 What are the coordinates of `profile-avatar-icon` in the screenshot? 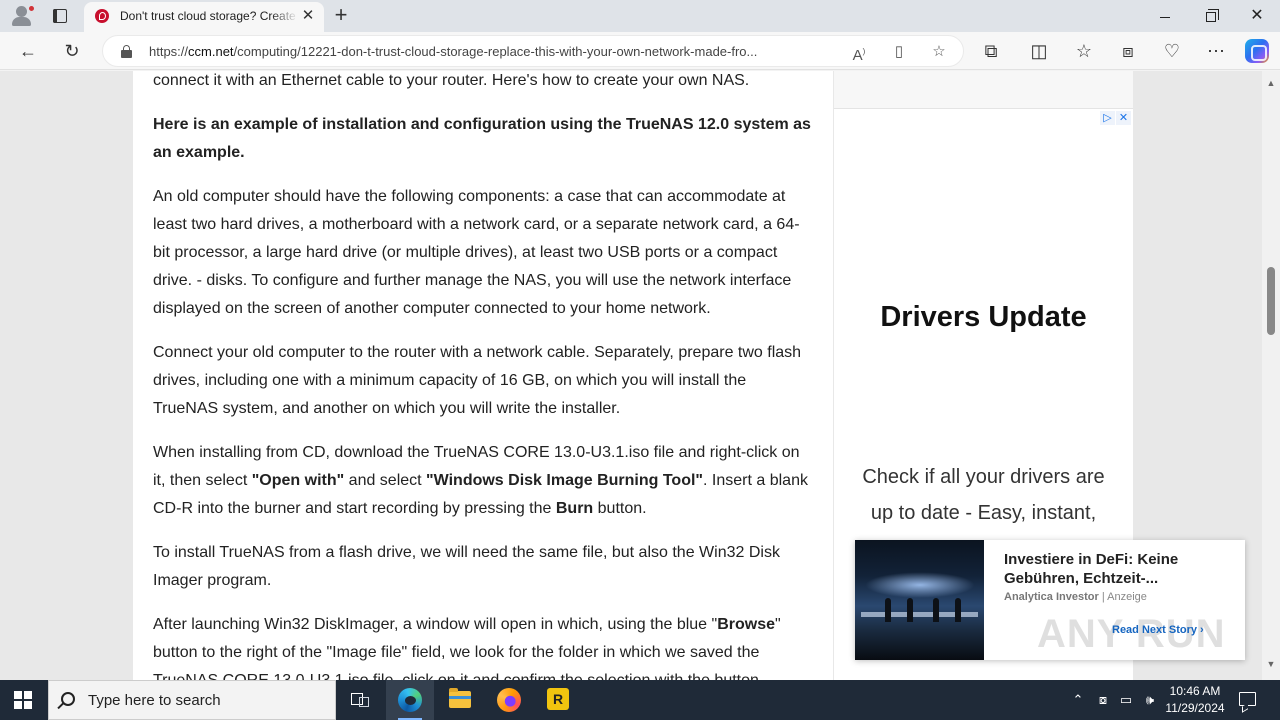 It's located at (22, 16).